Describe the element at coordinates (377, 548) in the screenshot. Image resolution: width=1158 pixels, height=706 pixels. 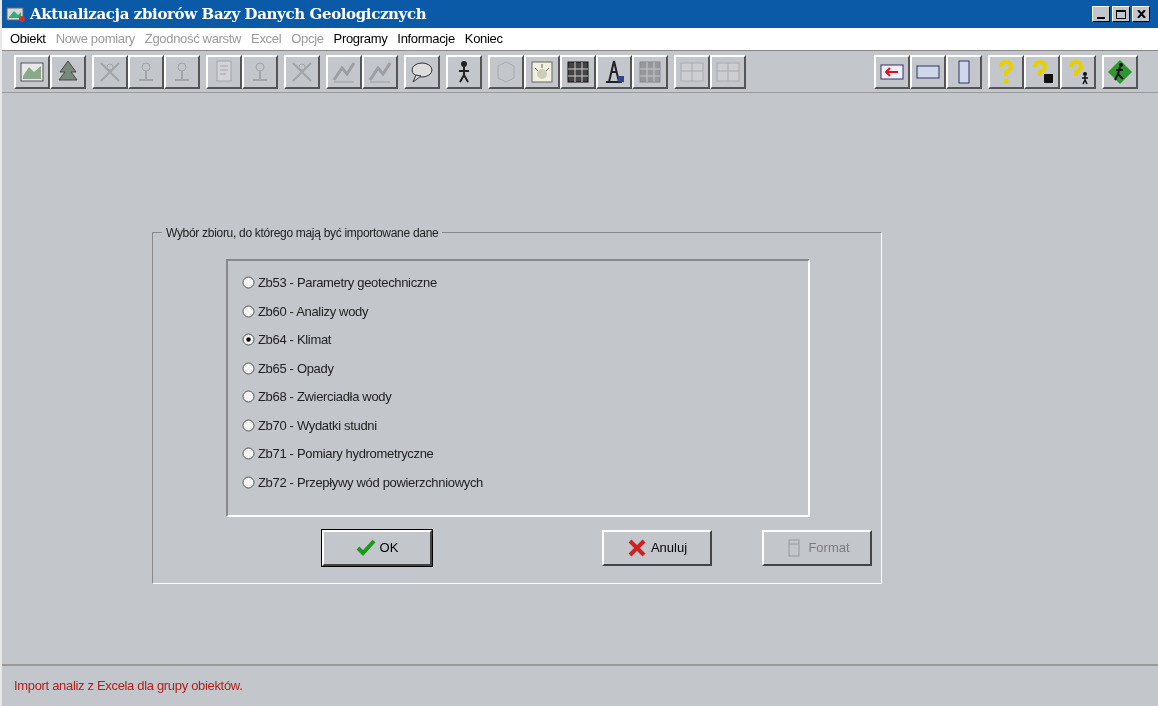
I see `ok-button: OK` at that location.